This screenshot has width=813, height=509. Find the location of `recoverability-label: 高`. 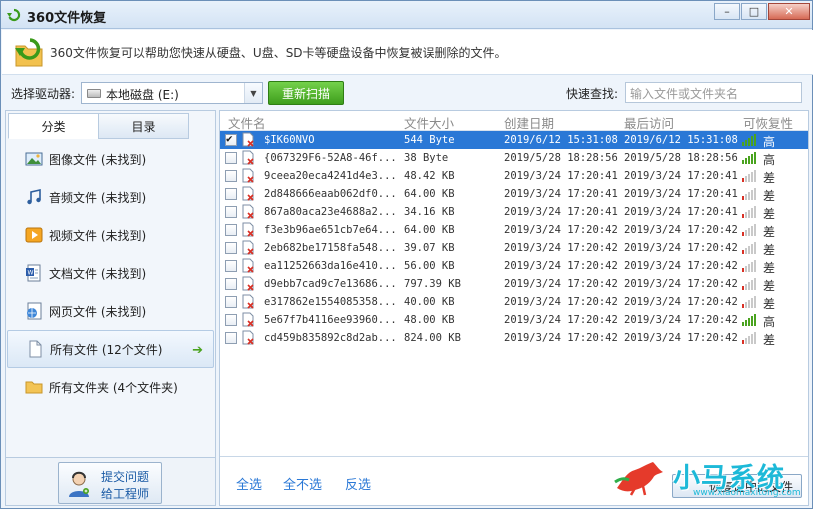

recoverability-label: 高 is located at coordinates (769, 142).